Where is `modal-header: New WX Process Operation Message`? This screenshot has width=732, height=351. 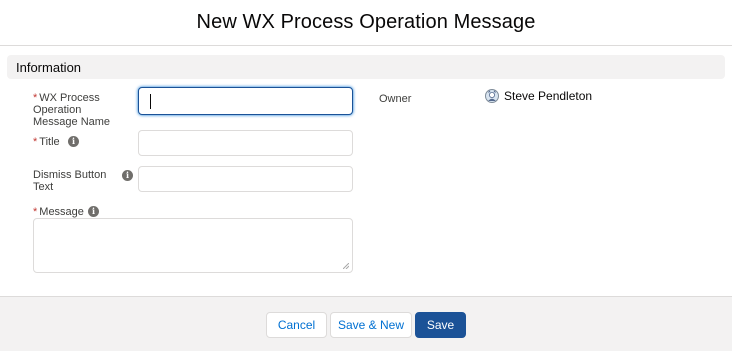
modal-header: New WX Process Operation Message is located at coordinates (366, 23).